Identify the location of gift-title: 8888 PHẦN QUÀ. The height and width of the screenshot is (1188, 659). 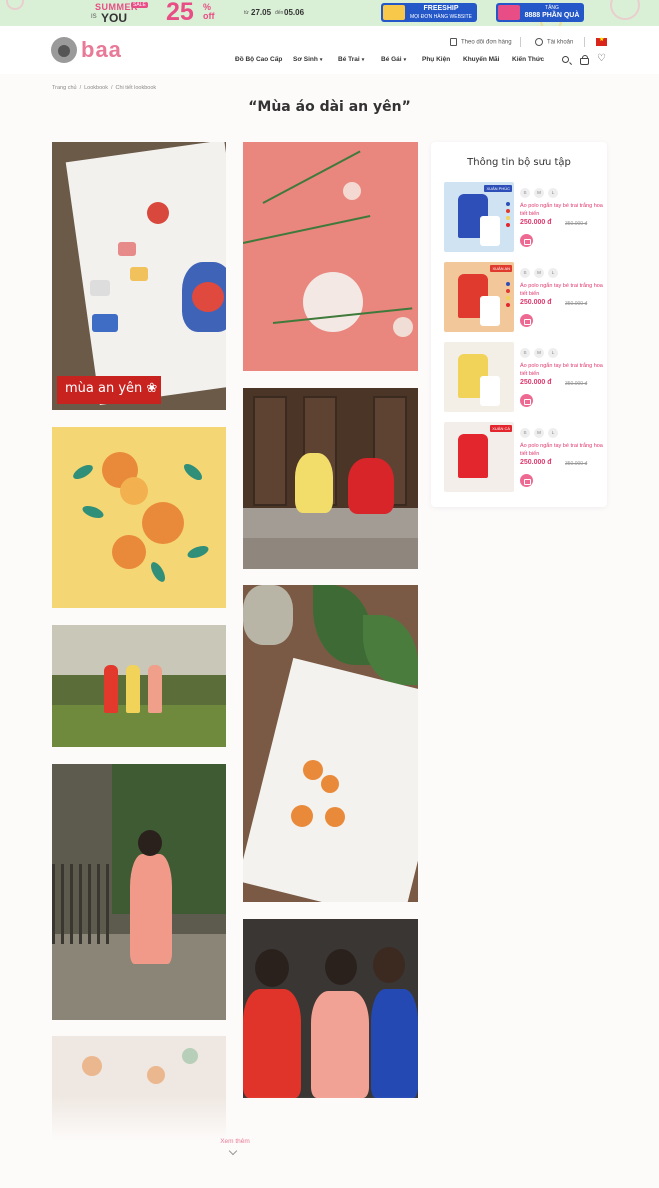
(552, 15).